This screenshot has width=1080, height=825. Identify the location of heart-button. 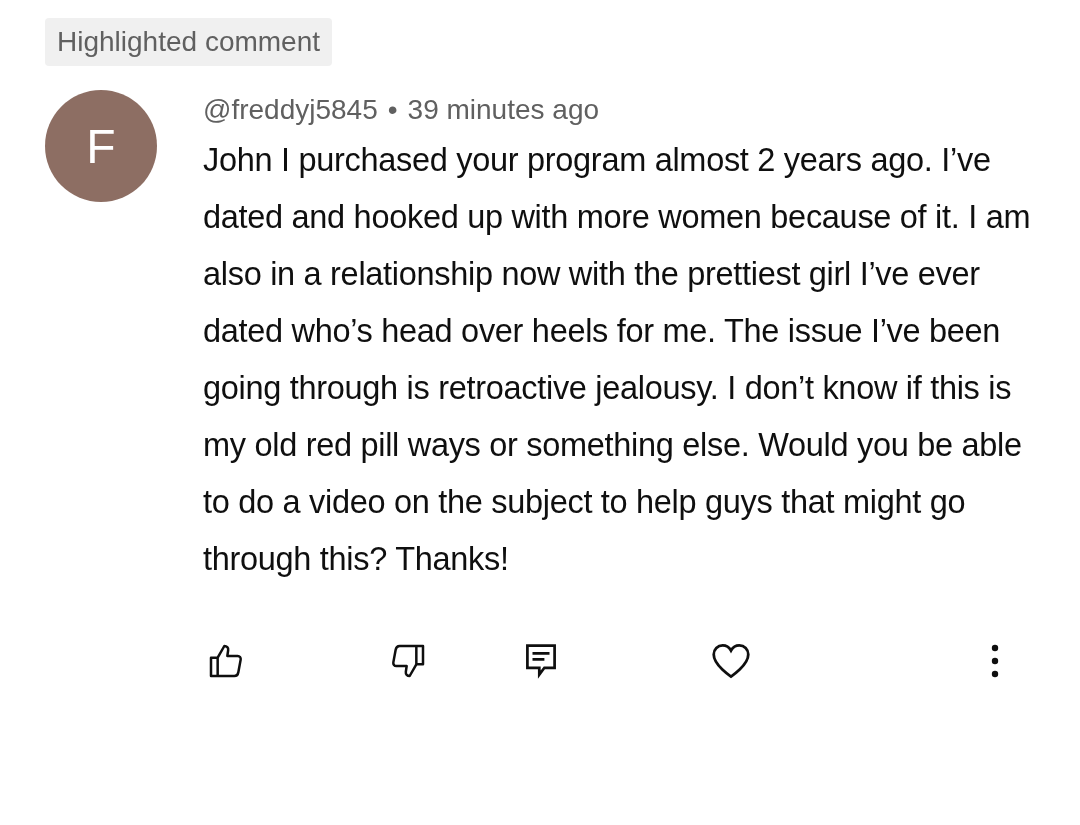
(731, 661).